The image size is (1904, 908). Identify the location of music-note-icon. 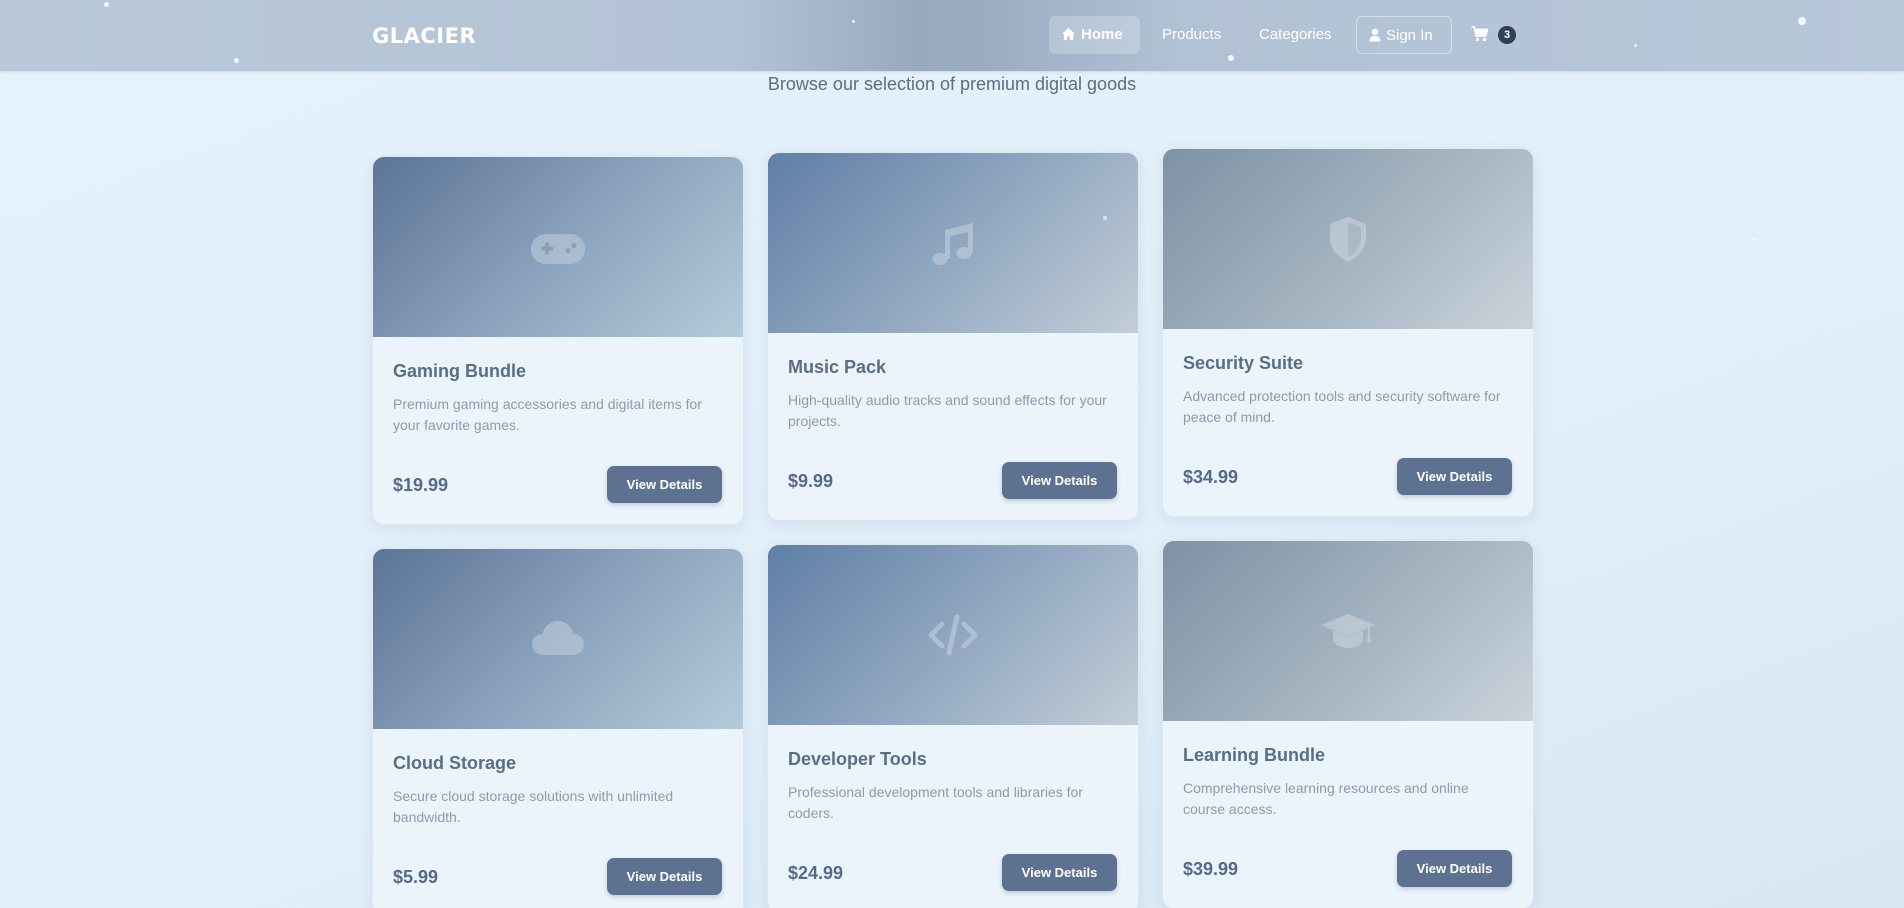
(952, 244).